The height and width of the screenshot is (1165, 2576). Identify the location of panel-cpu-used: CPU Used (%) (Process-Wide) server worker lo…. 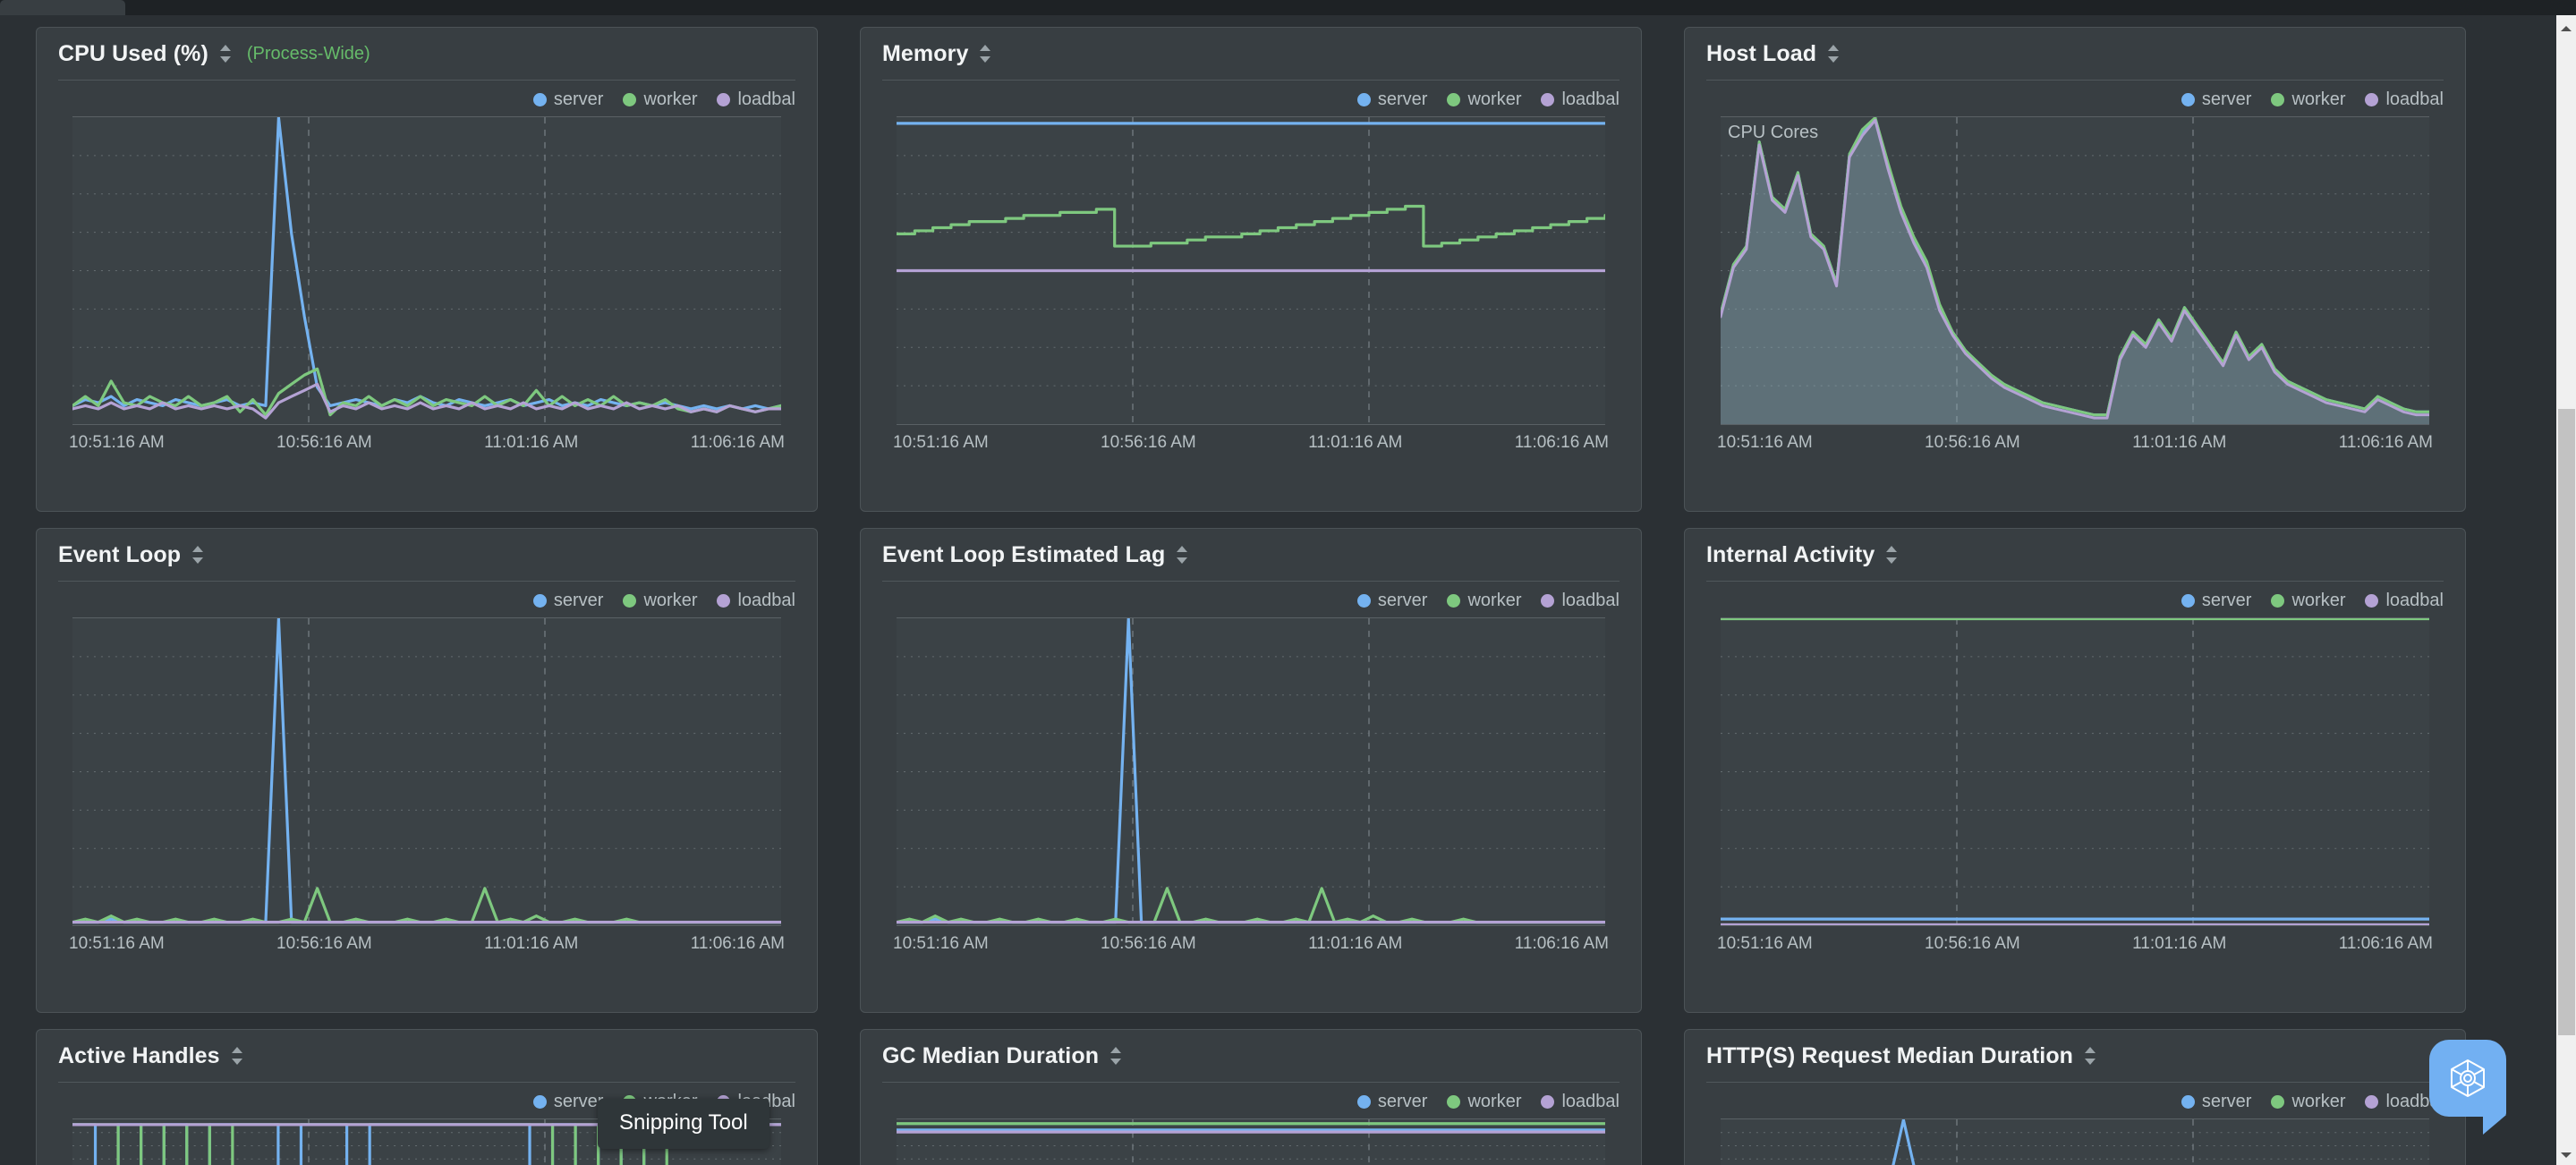
(427, 269).